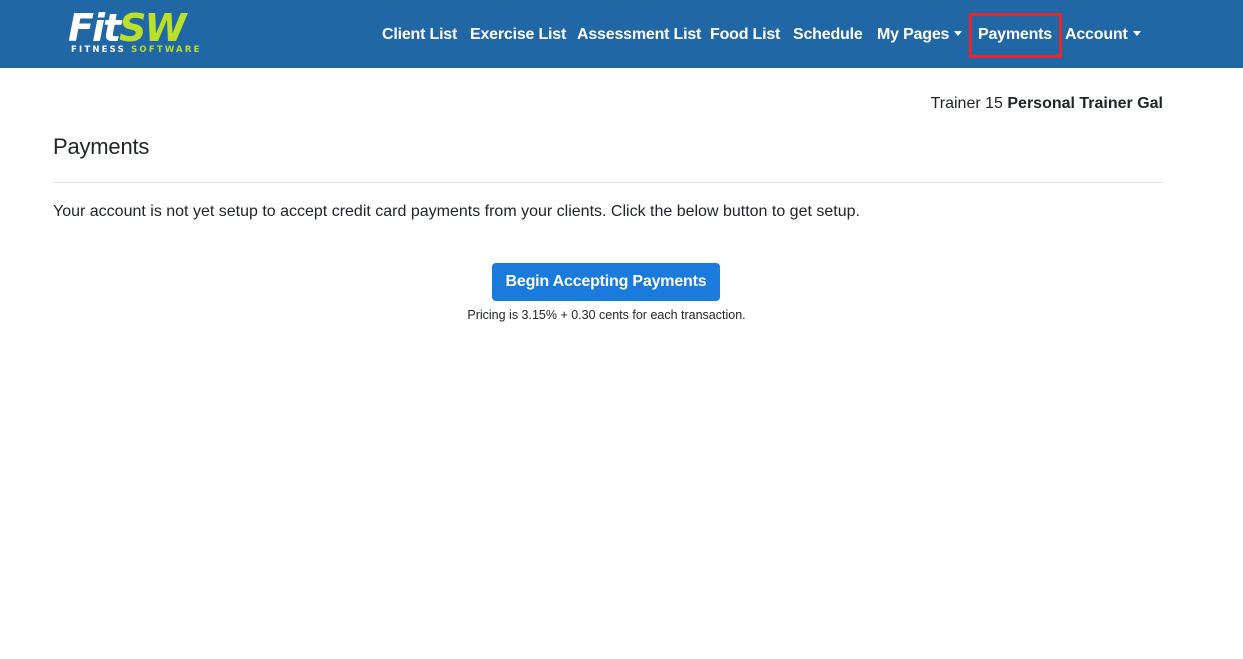  What do you see at coordinates (1015, 35) in the screenshot?
I see `payments-highlight-box` at bounding box center [1015, 35].